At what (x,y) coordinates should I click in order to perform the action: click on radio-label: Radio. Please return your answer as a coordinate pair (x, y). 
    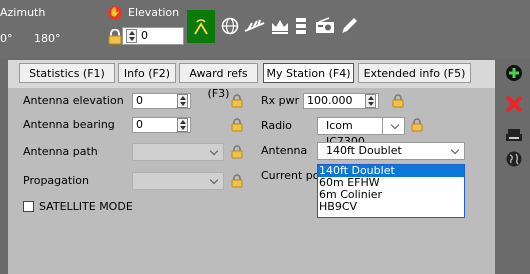
    Looking at the image, I should click on (276, 125).